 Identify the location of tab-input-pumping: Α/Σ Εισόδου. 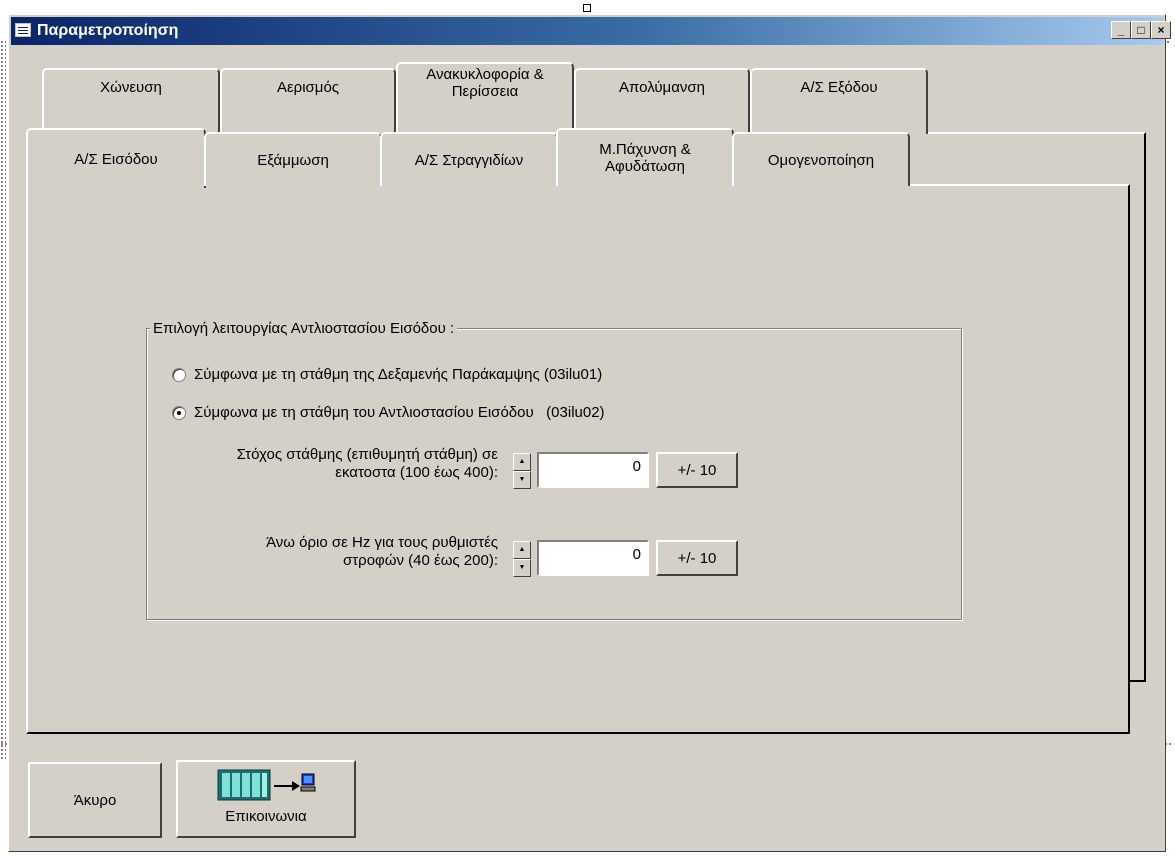
(116, 158).